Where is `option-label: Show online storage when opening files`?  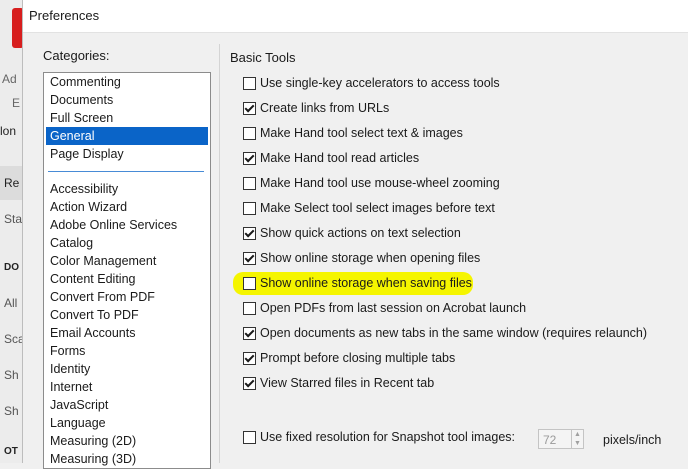
option-label: Show online storage when opening files is located at coordinates (370, 258).